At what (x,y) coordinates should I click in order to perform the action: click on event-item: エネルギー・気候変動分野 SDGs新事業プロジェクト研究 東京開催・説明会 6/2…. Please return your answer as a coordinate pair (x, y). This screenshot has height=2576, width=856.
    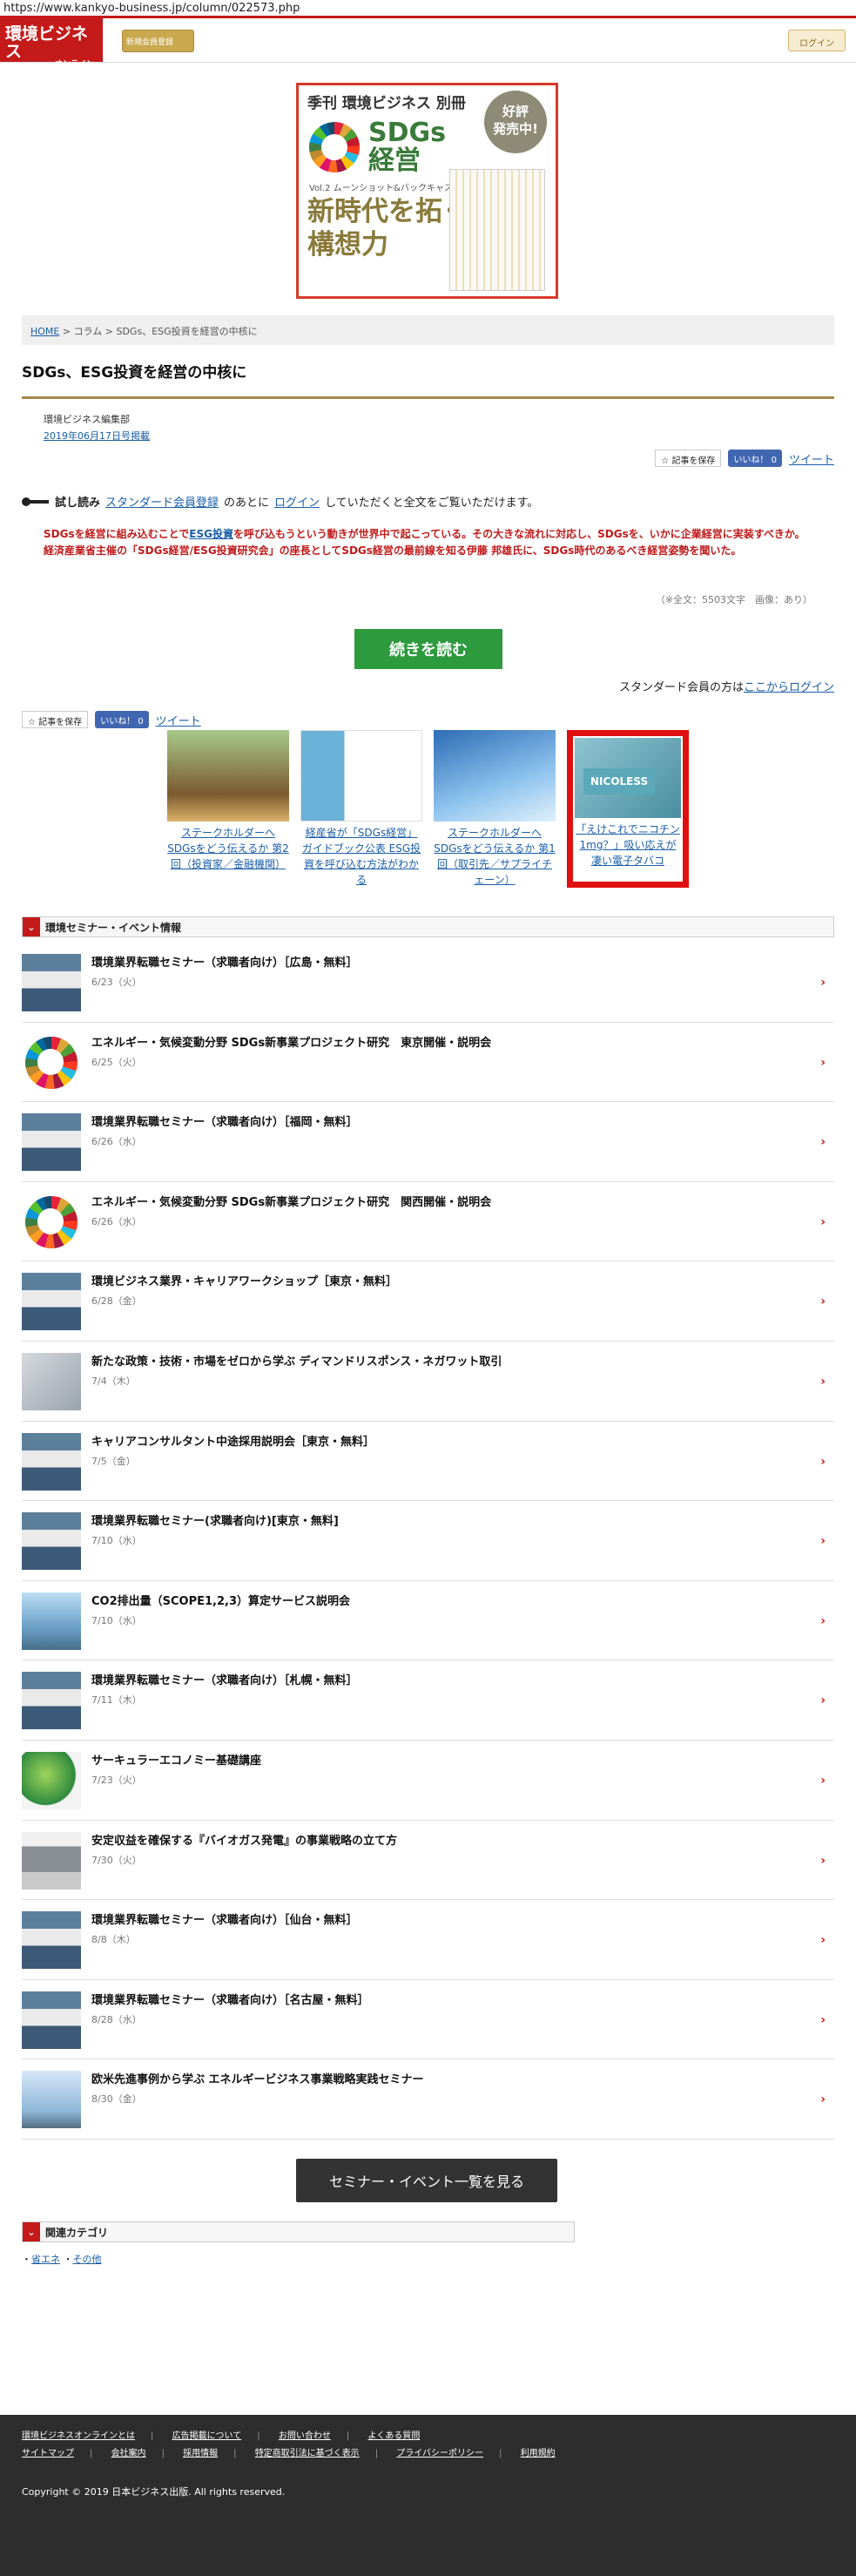
    Looking at the image, I should click on (428, 1063).